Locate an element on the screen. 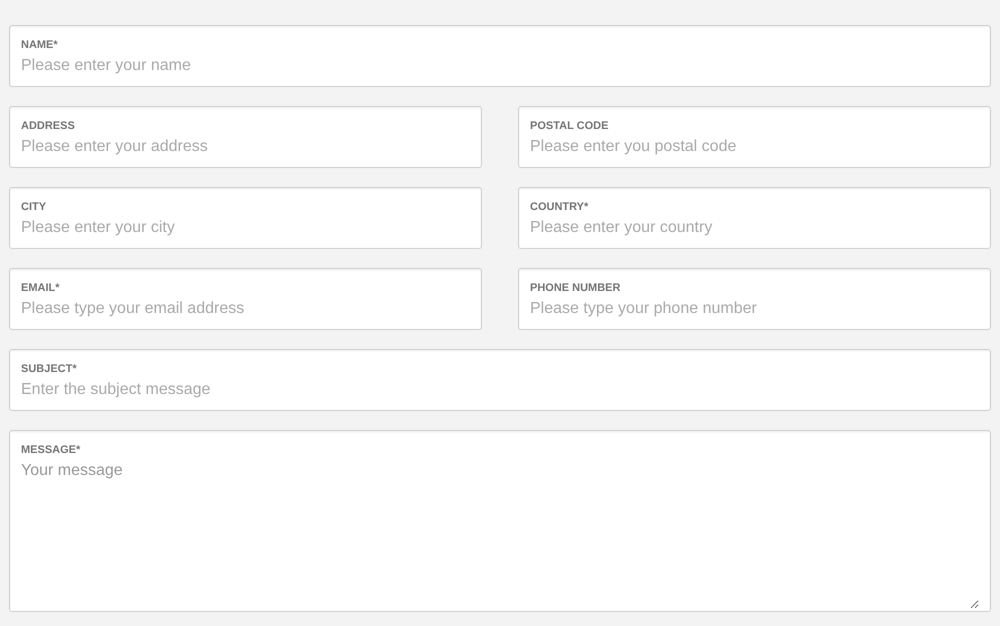 The width and height of the screenshot is (1000, 626). field-label: ADDRESS is located at coordinates (48, 126).